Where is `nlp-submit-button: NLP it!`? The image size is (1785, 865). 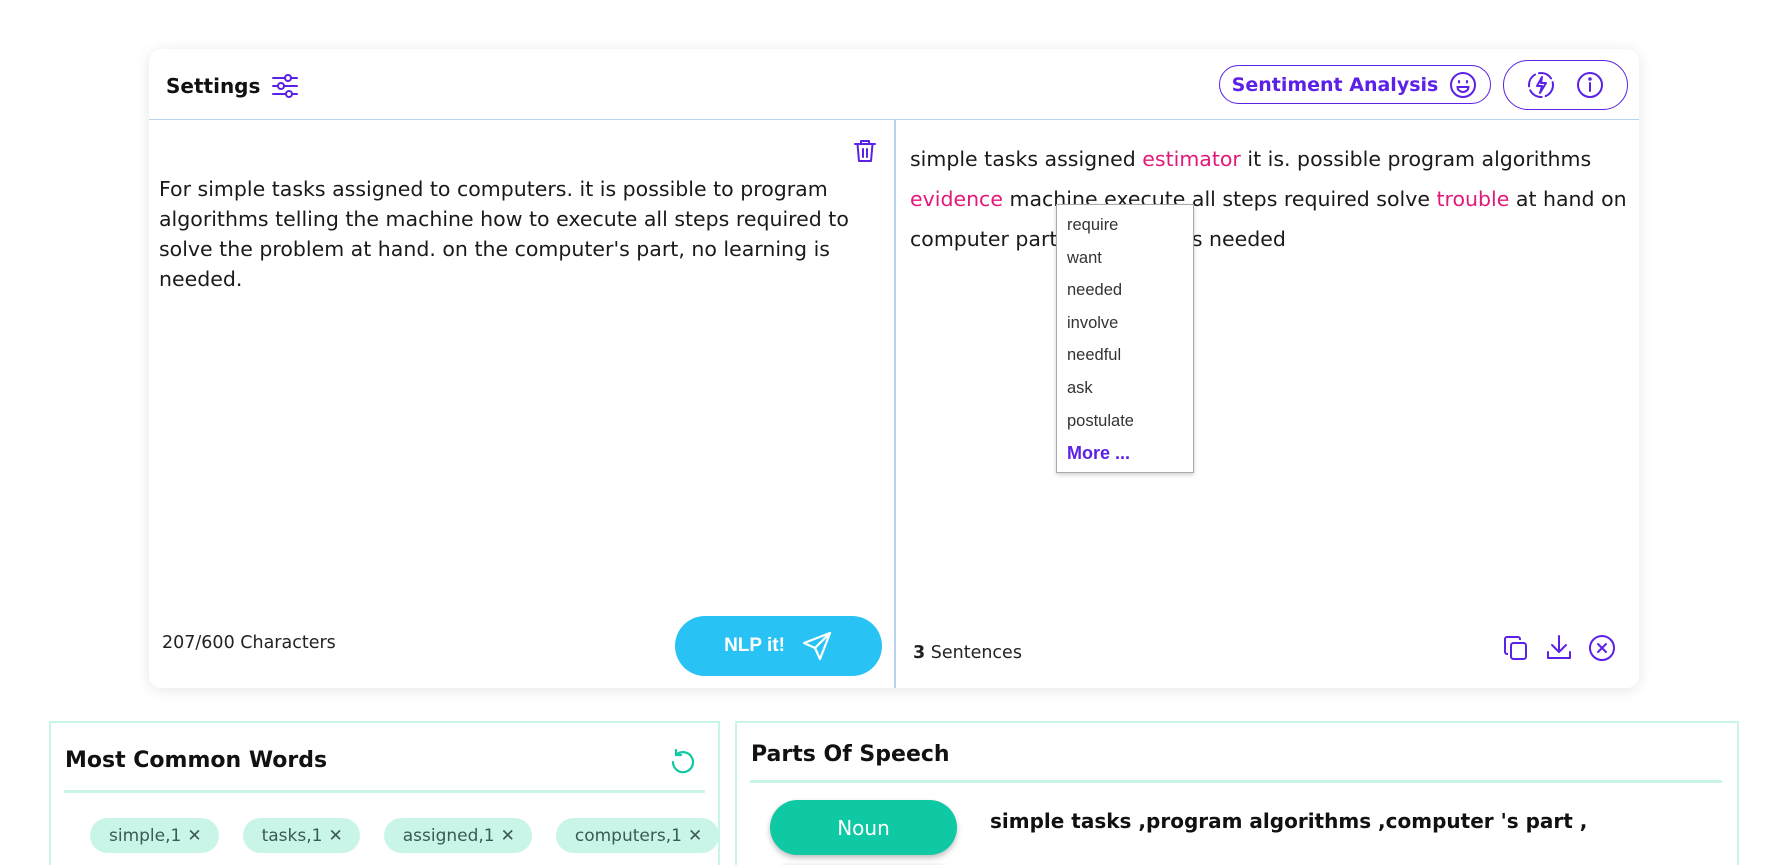
nlp-submit-button: NLP it! is located at coordinates (778, 646).